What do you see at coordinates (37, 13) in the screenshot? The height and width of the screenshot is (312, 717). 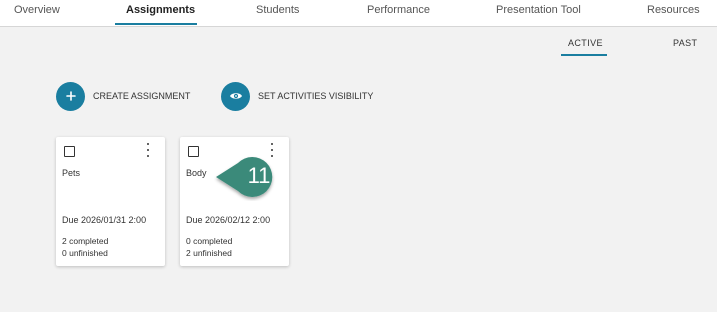 I see `tab-overview: Overview` at bounding box center [37, 13].